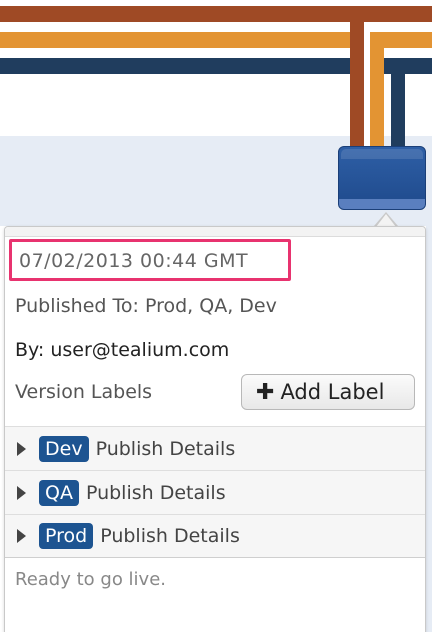 Image resolution: width=432 pixels, height=632 pixels. Describe the element at coordinates (146, 306) in the screenshot. I see `published-to-text: Published To: Prod, QA, Dev` at that location.